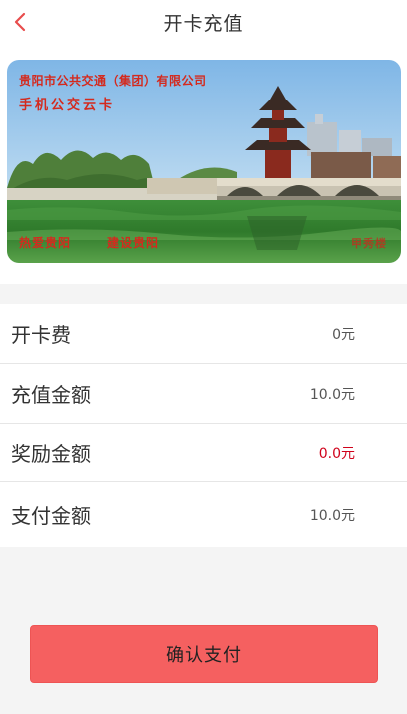 This screenshot has height=714, width=407. Describe the element at coordinates (203, 334) in the screenshot. I see `row-card-fee: 开卡费 0元` at that location.